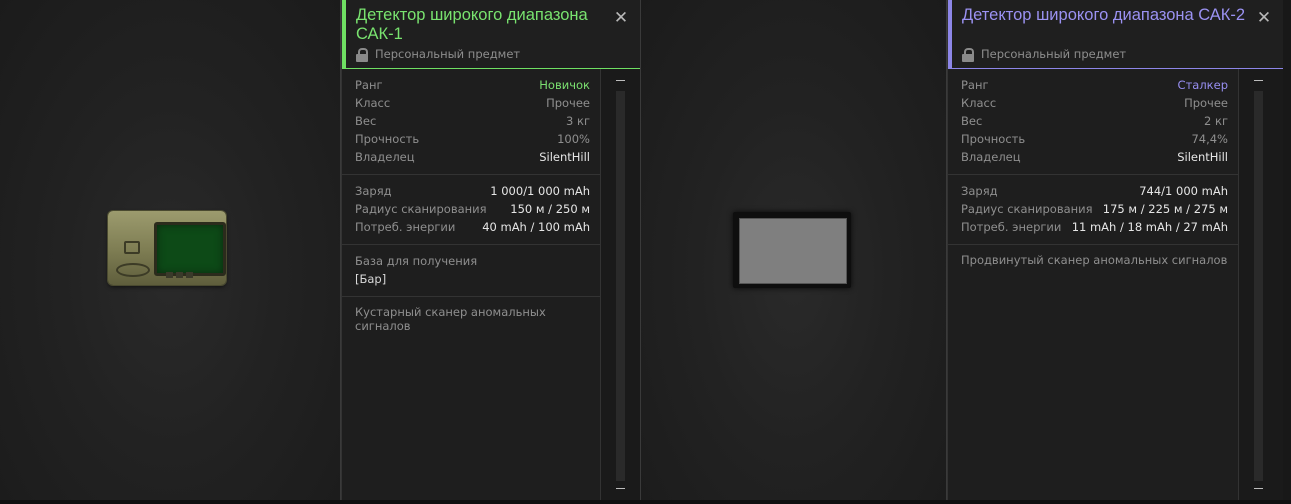  What do you see at coordinates (472, 24) in the screenshot?
I see `item-title: Детектор широкого диапазона САК-1` at bounding box center [472, 24].